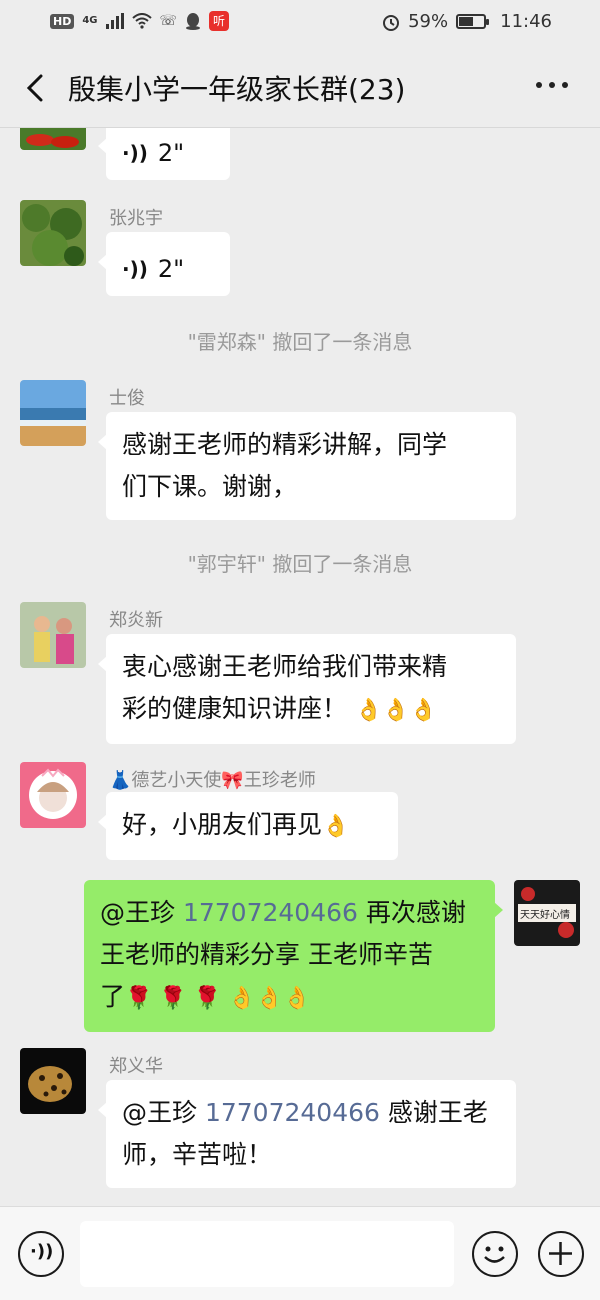 The height and width of the screenshot is (1300, 600). Describe the element at coordinates (219, 21) in the screenshot. I see `app-badge-icon: 听` at that location.